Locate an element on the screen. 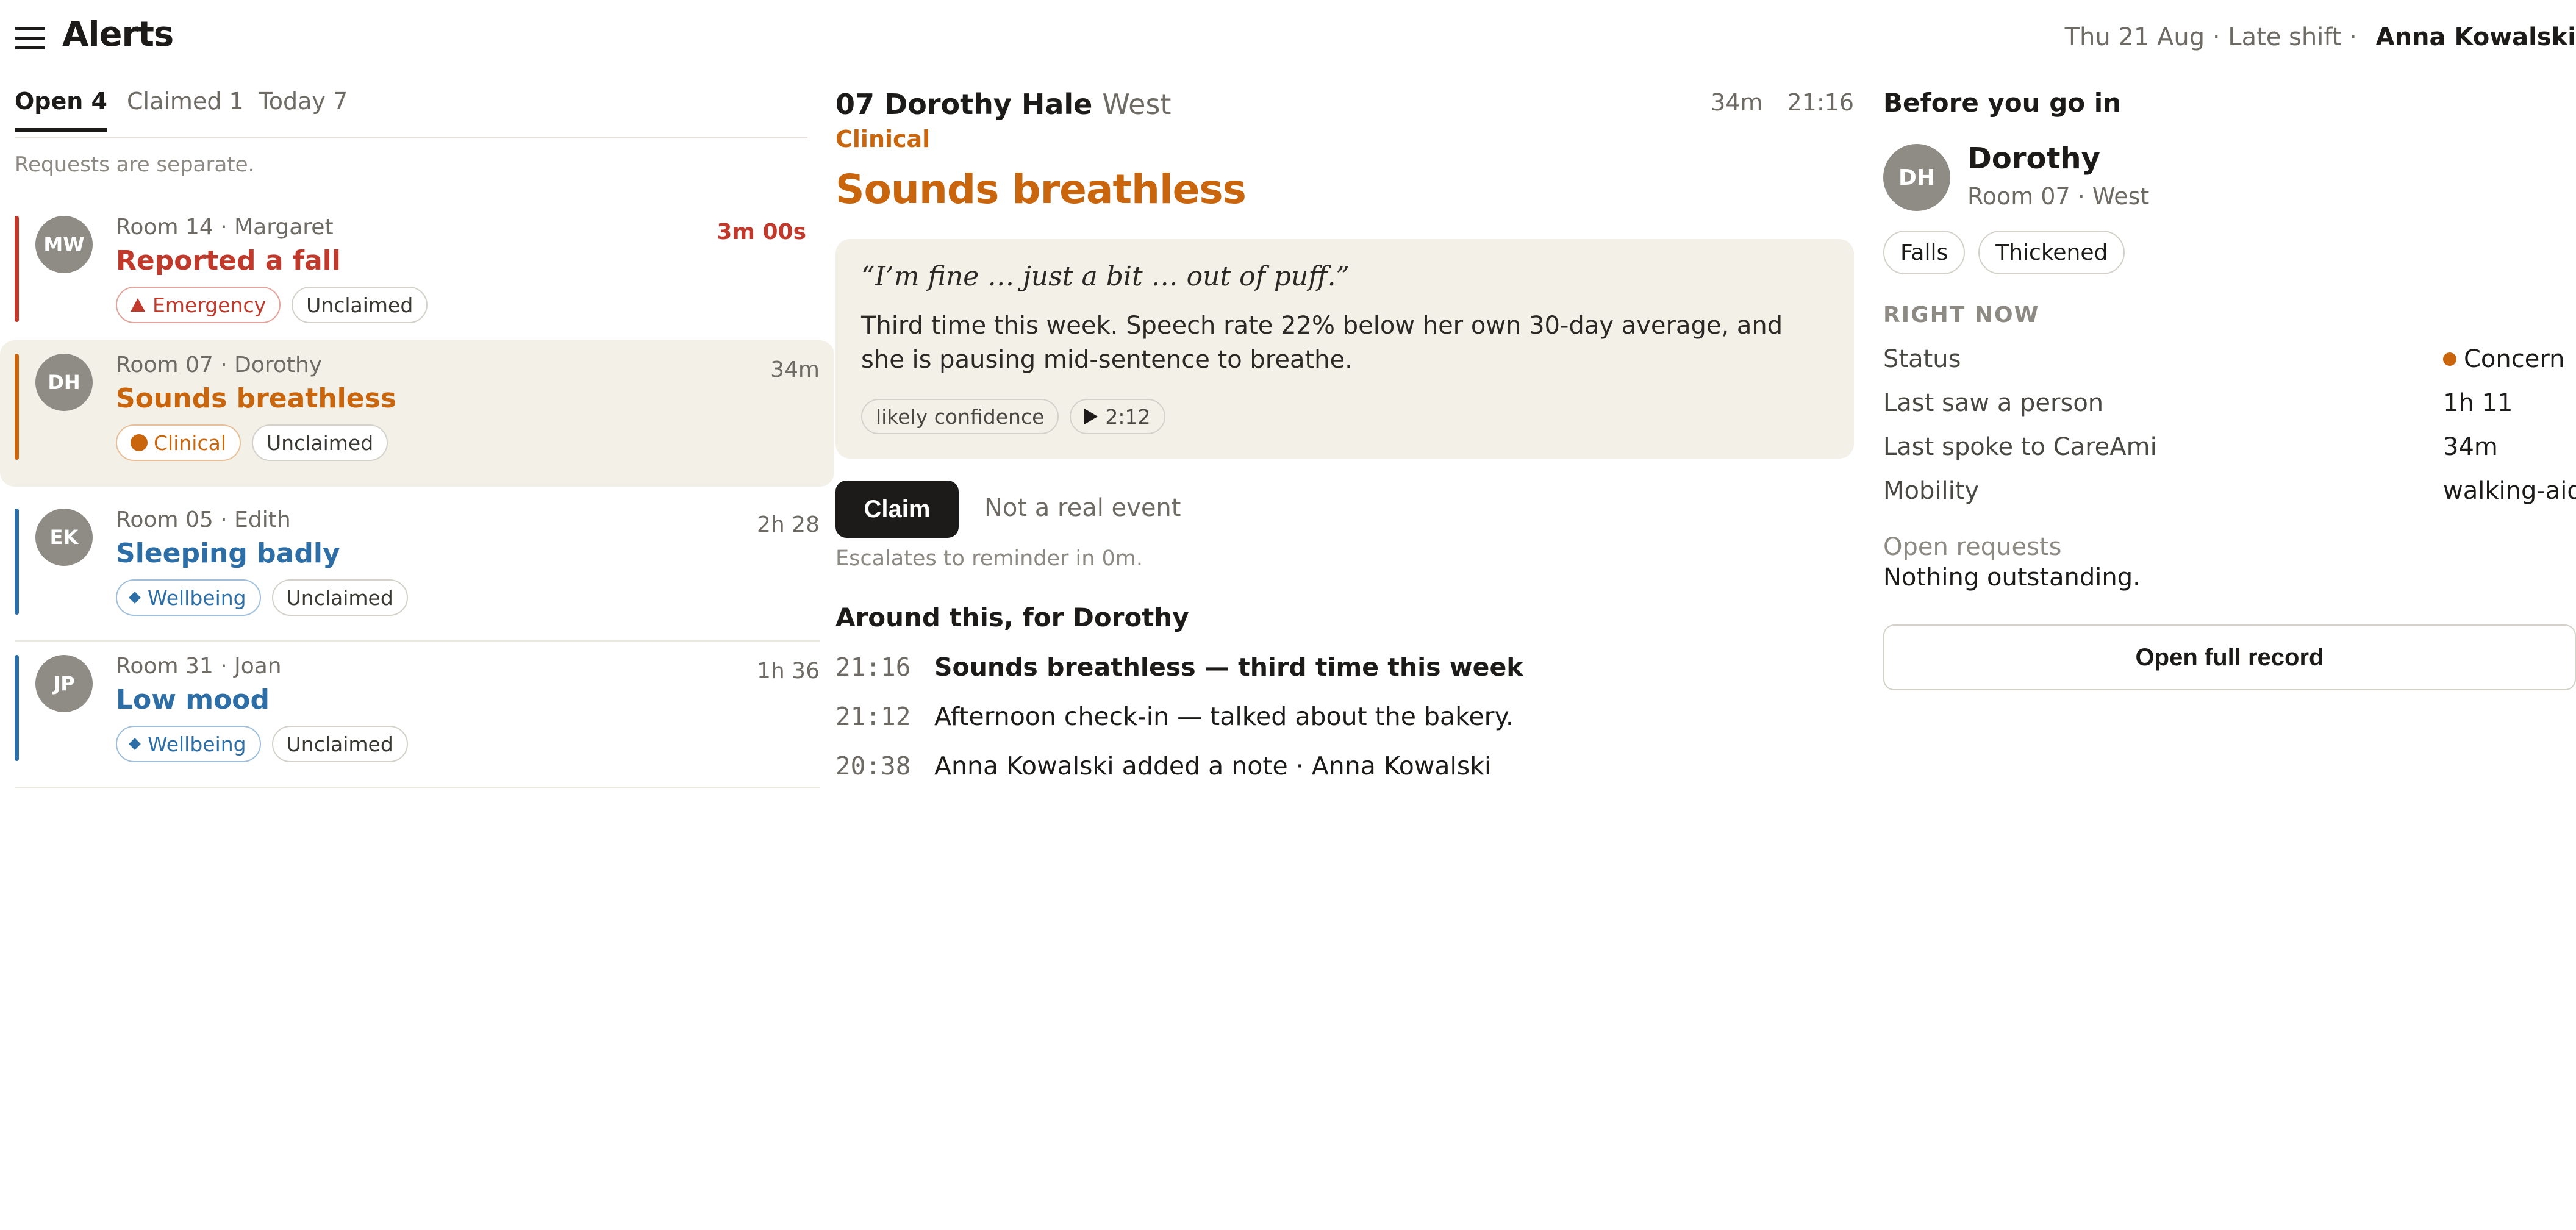 The image size is (2576, 1230). category-badge: Emergency is located at coordinates (198, 305).